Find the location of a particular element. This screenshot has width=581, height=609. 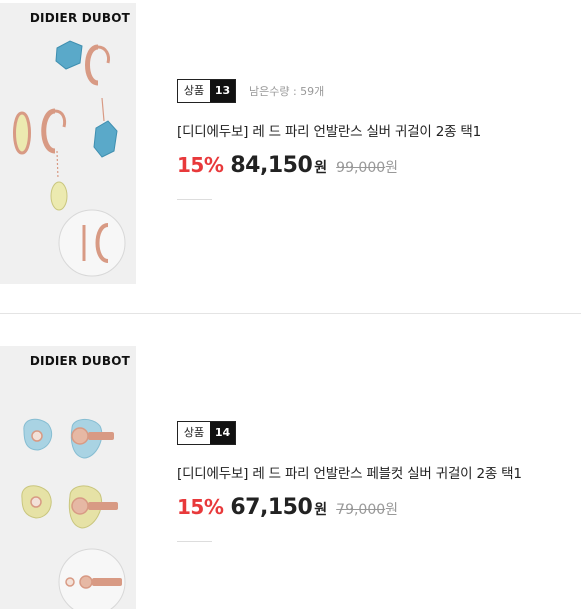

stock-remaining: 남은수량 : 59개 is located at coordinates (287, 91).